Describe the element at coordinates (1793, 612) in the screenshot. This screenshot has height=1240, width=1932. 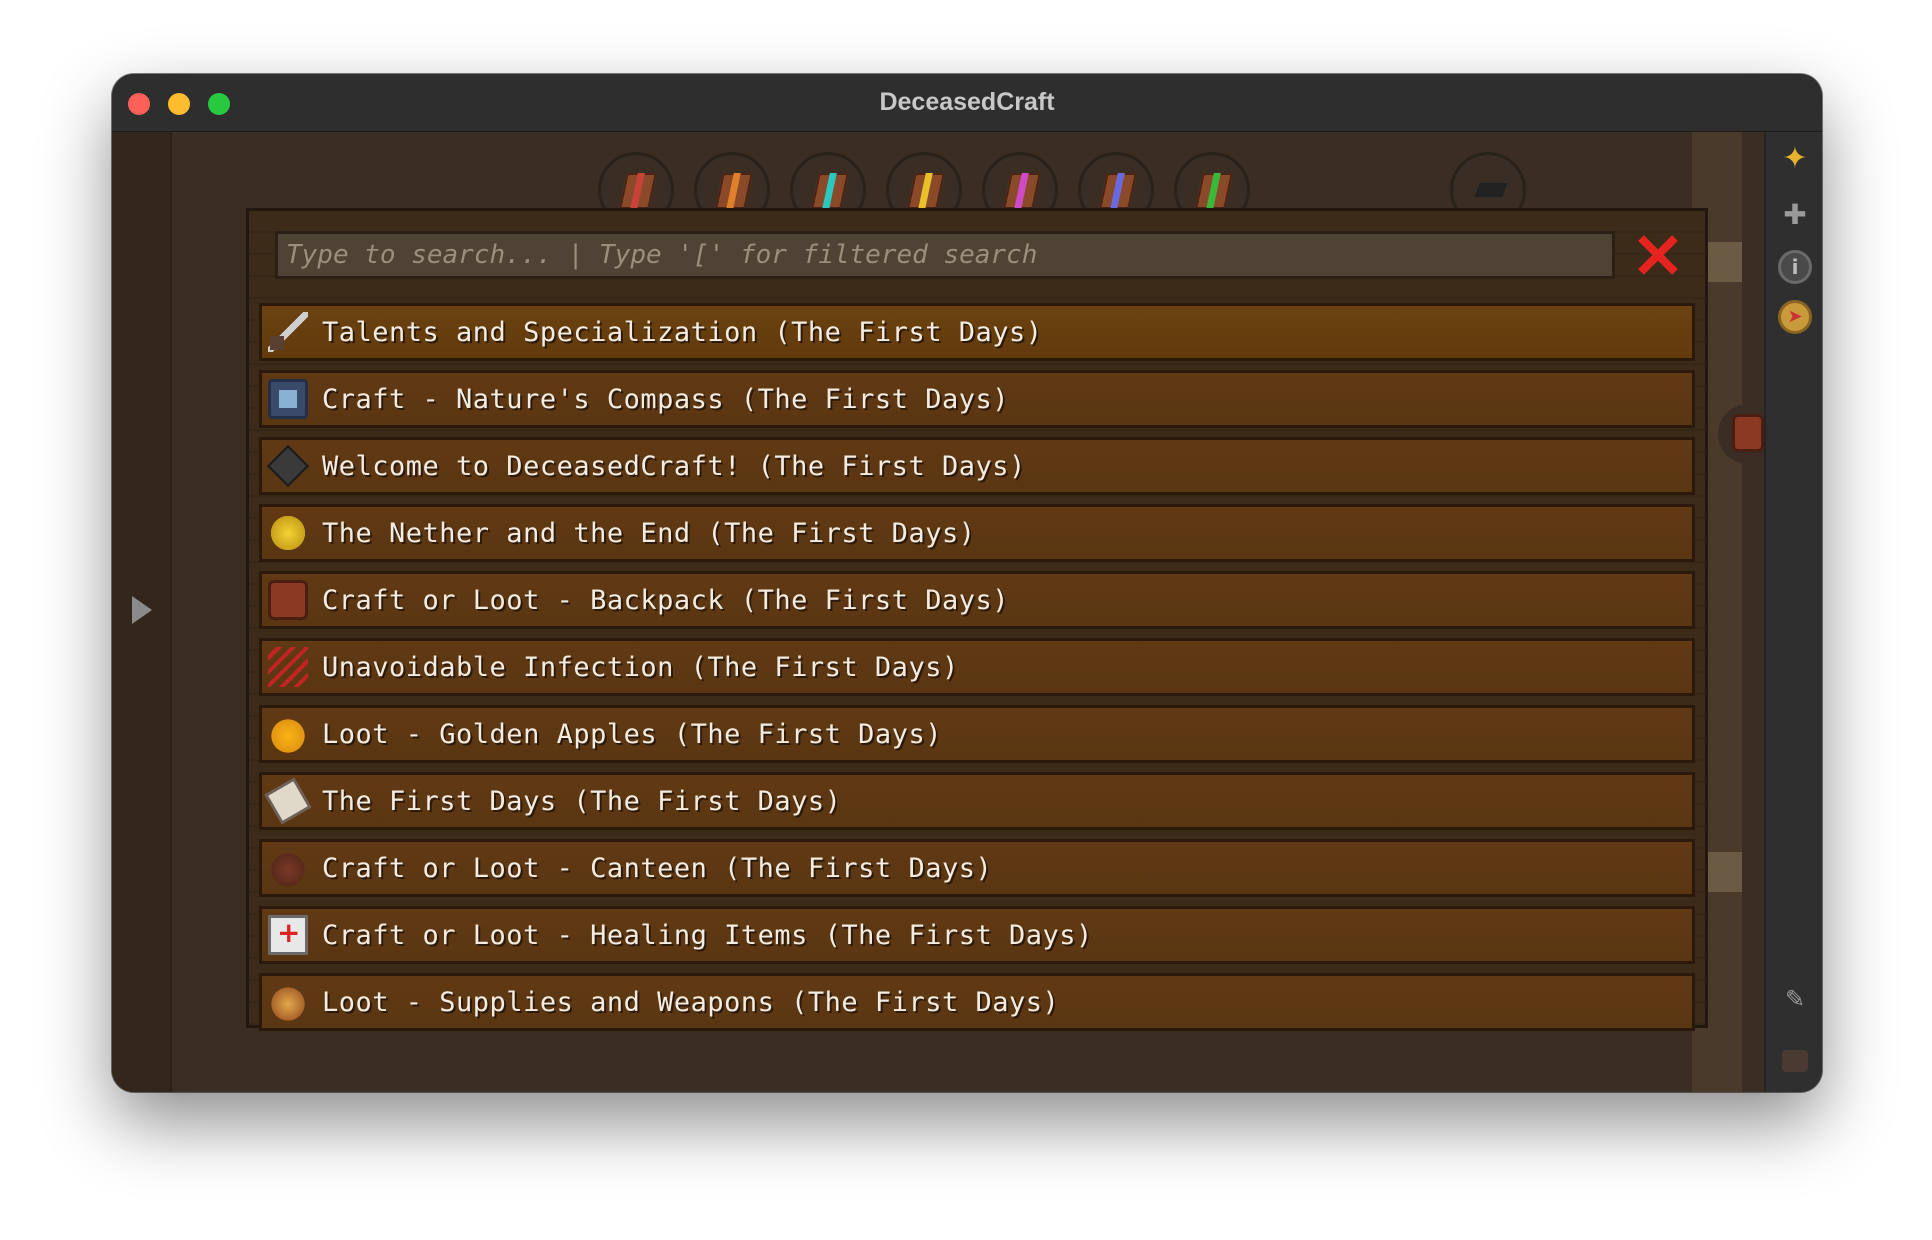
I see `right-toolbar: ✦ ✚ i ➤ ✎` at that location.